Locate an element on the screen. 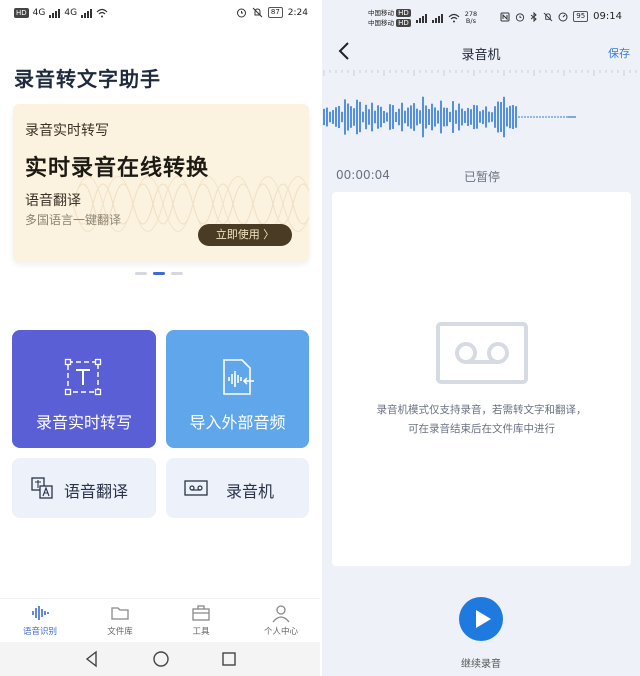 The width and height of the screenshot is (640, 676). use-now-button: 立即使用 〉 is located at coordinates (245, 235).